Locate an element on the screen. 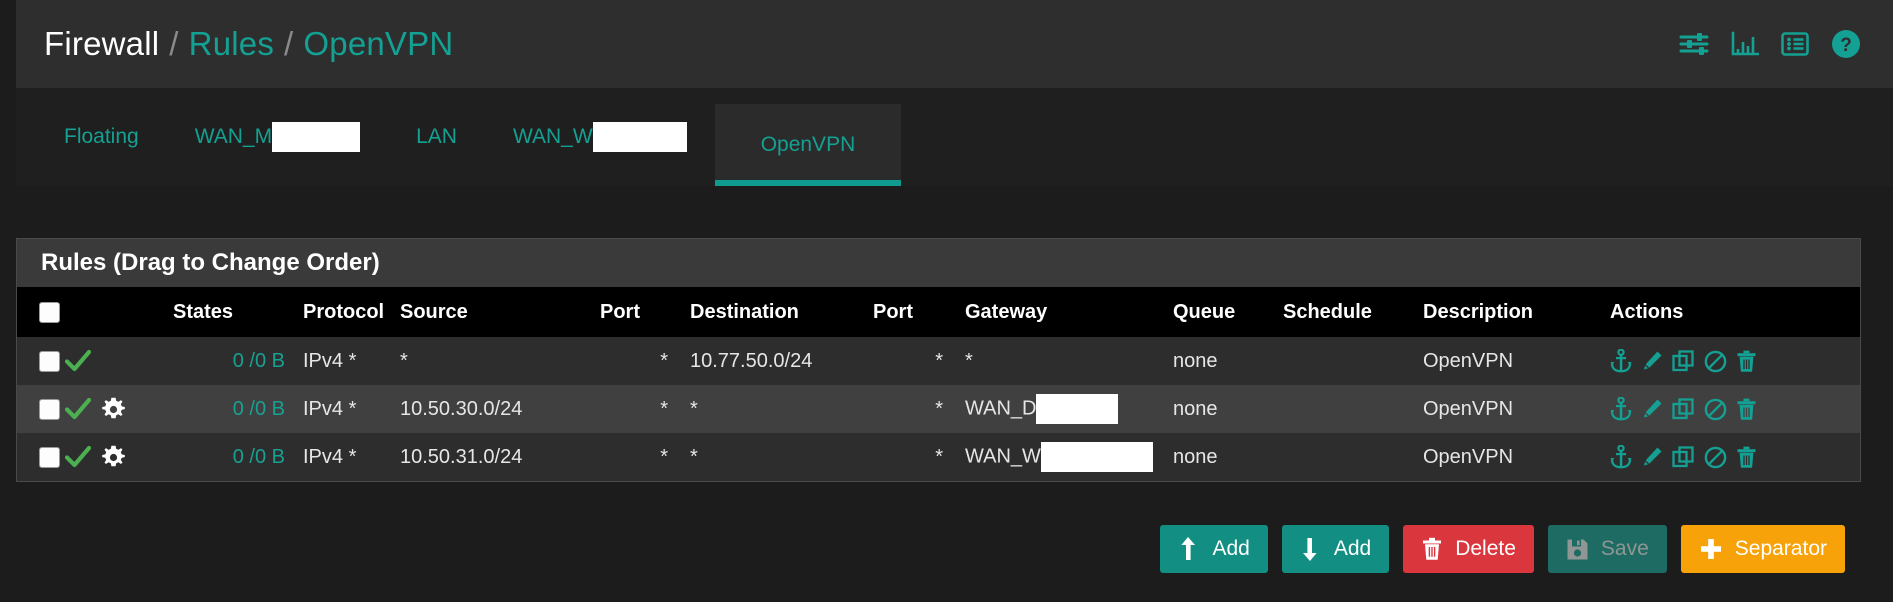  page-header: Firewall / Rules / OpenVPN ? is located at coordinates (954, 44).